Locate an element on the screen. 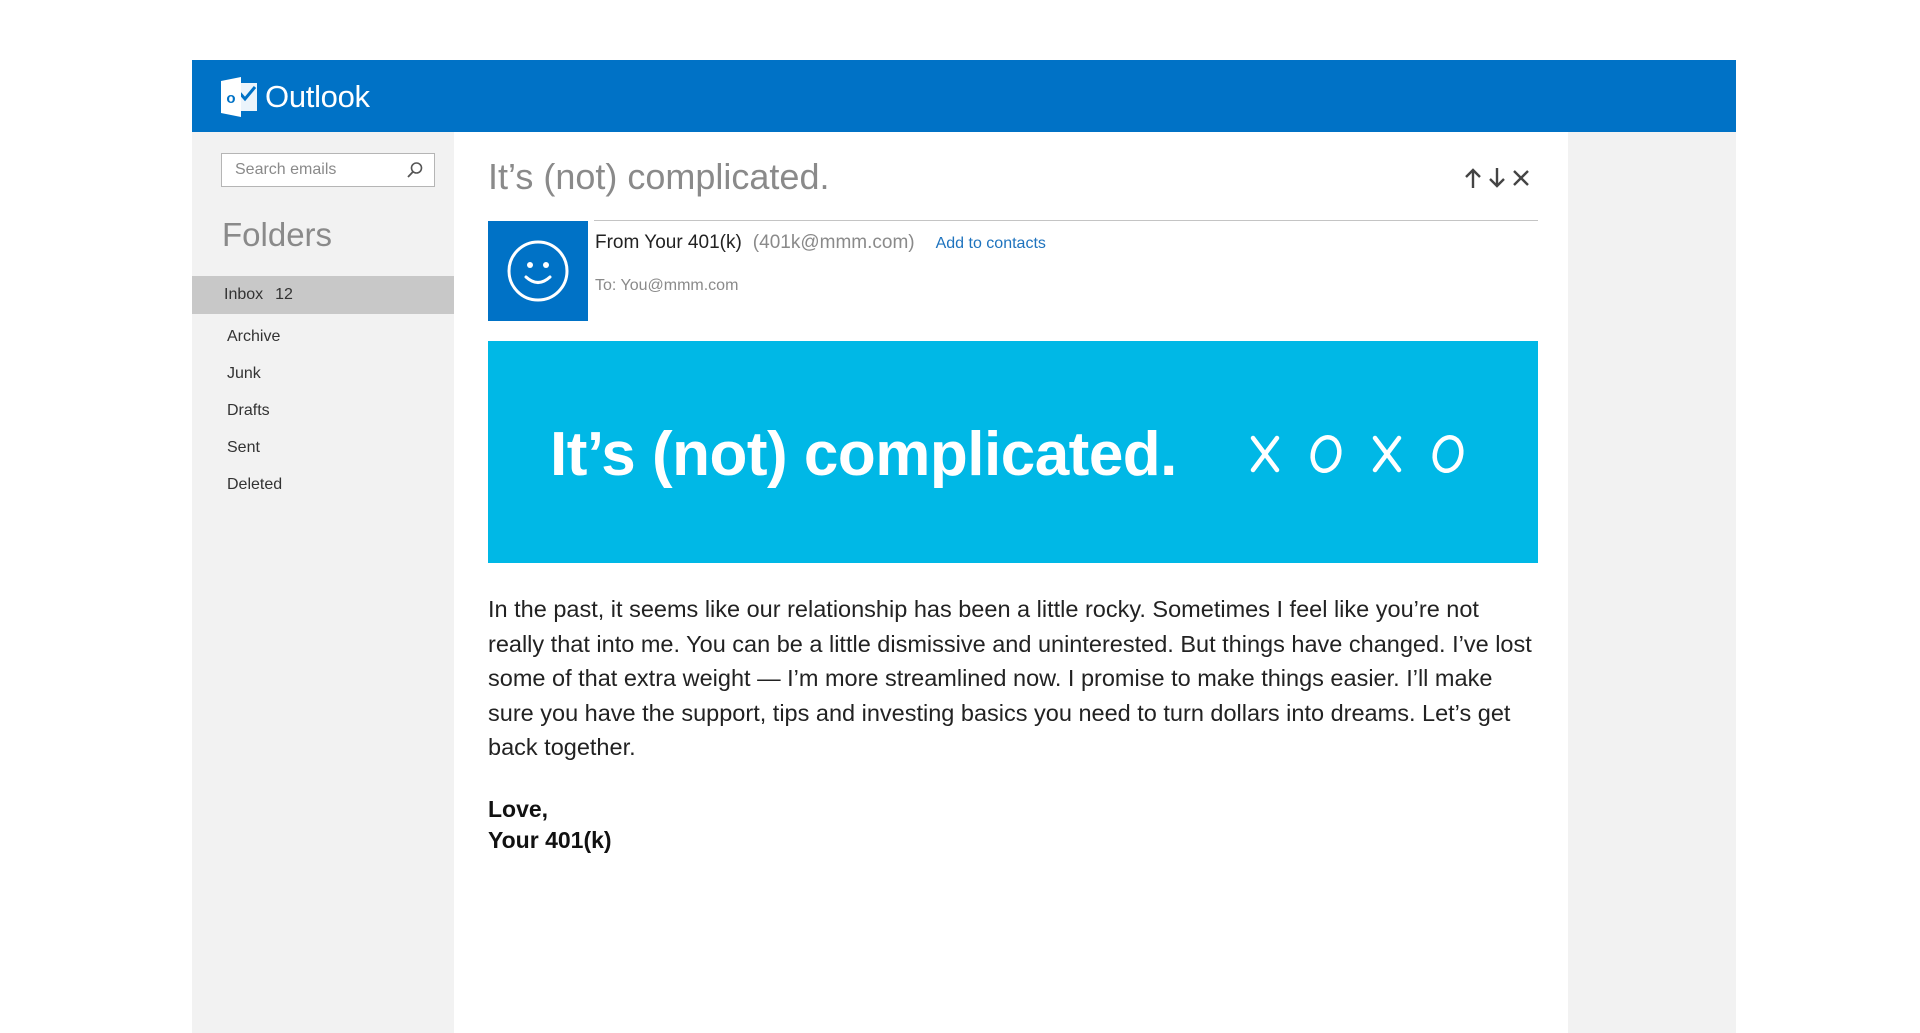 Image resolution: width=1920 pixels, height=1033 pixels. folder-sent: Sent is located at coordinates (323, 448).